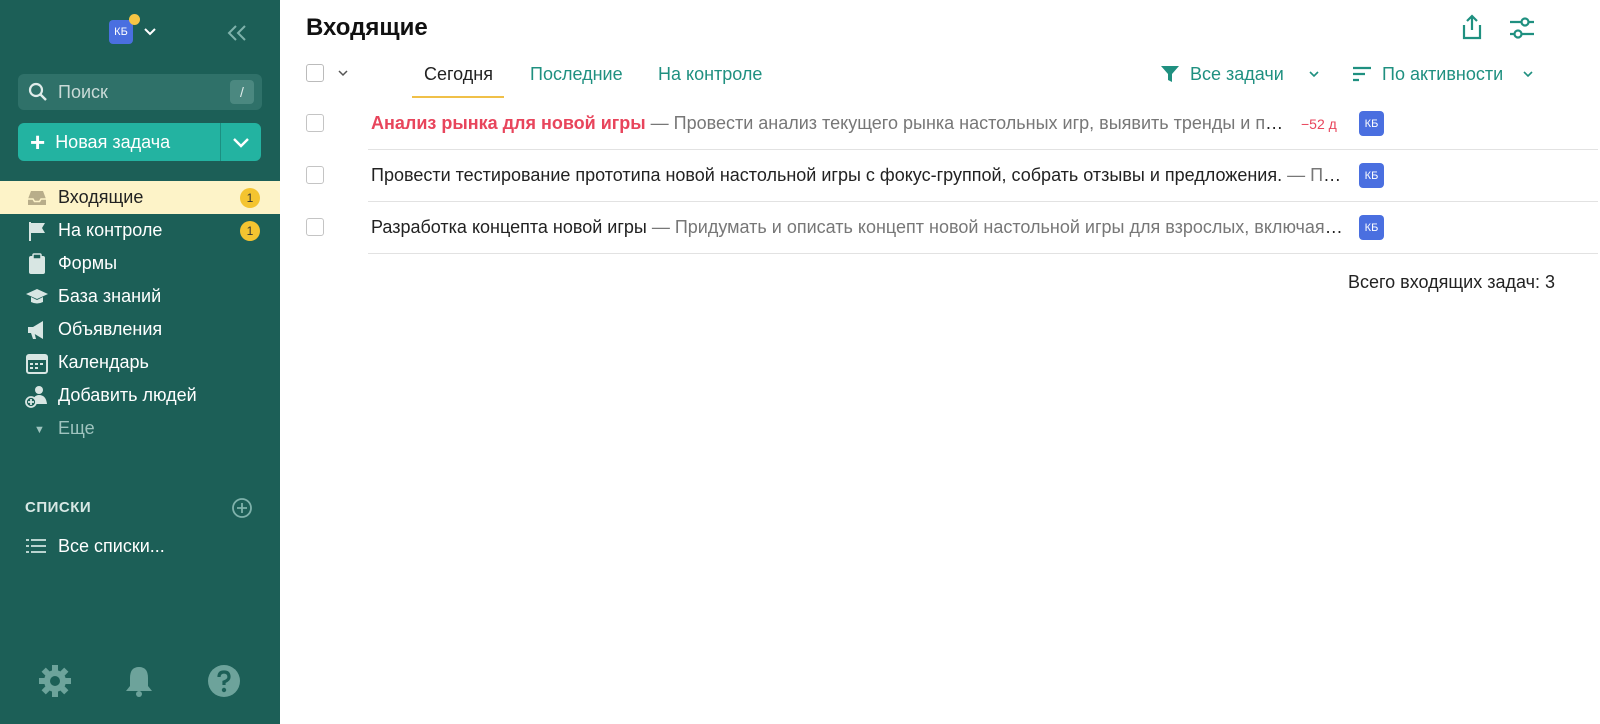 The width and height of the screenshot is (1600, 724). What do you see at coordinates (113, 141) in the screenshot?
I see `new-task-label: Новая задача` at bounding box center [113, 141].